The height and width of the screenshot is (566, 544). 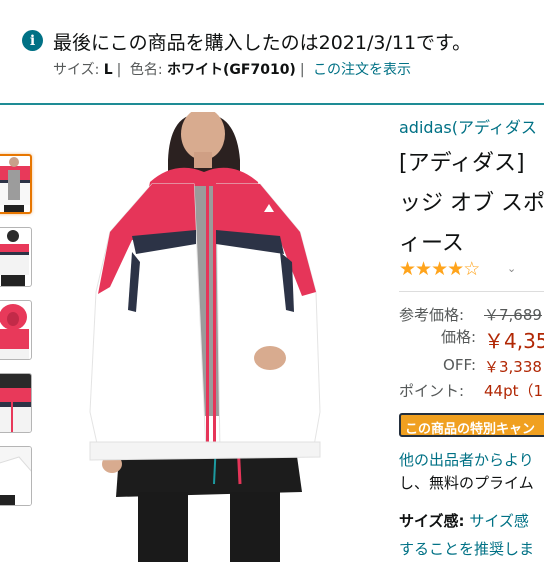 What do you see at coordinates (471, 269) in the screenshot?
I see `star-empty-icon: ☆` at bounding box center [471, 269].